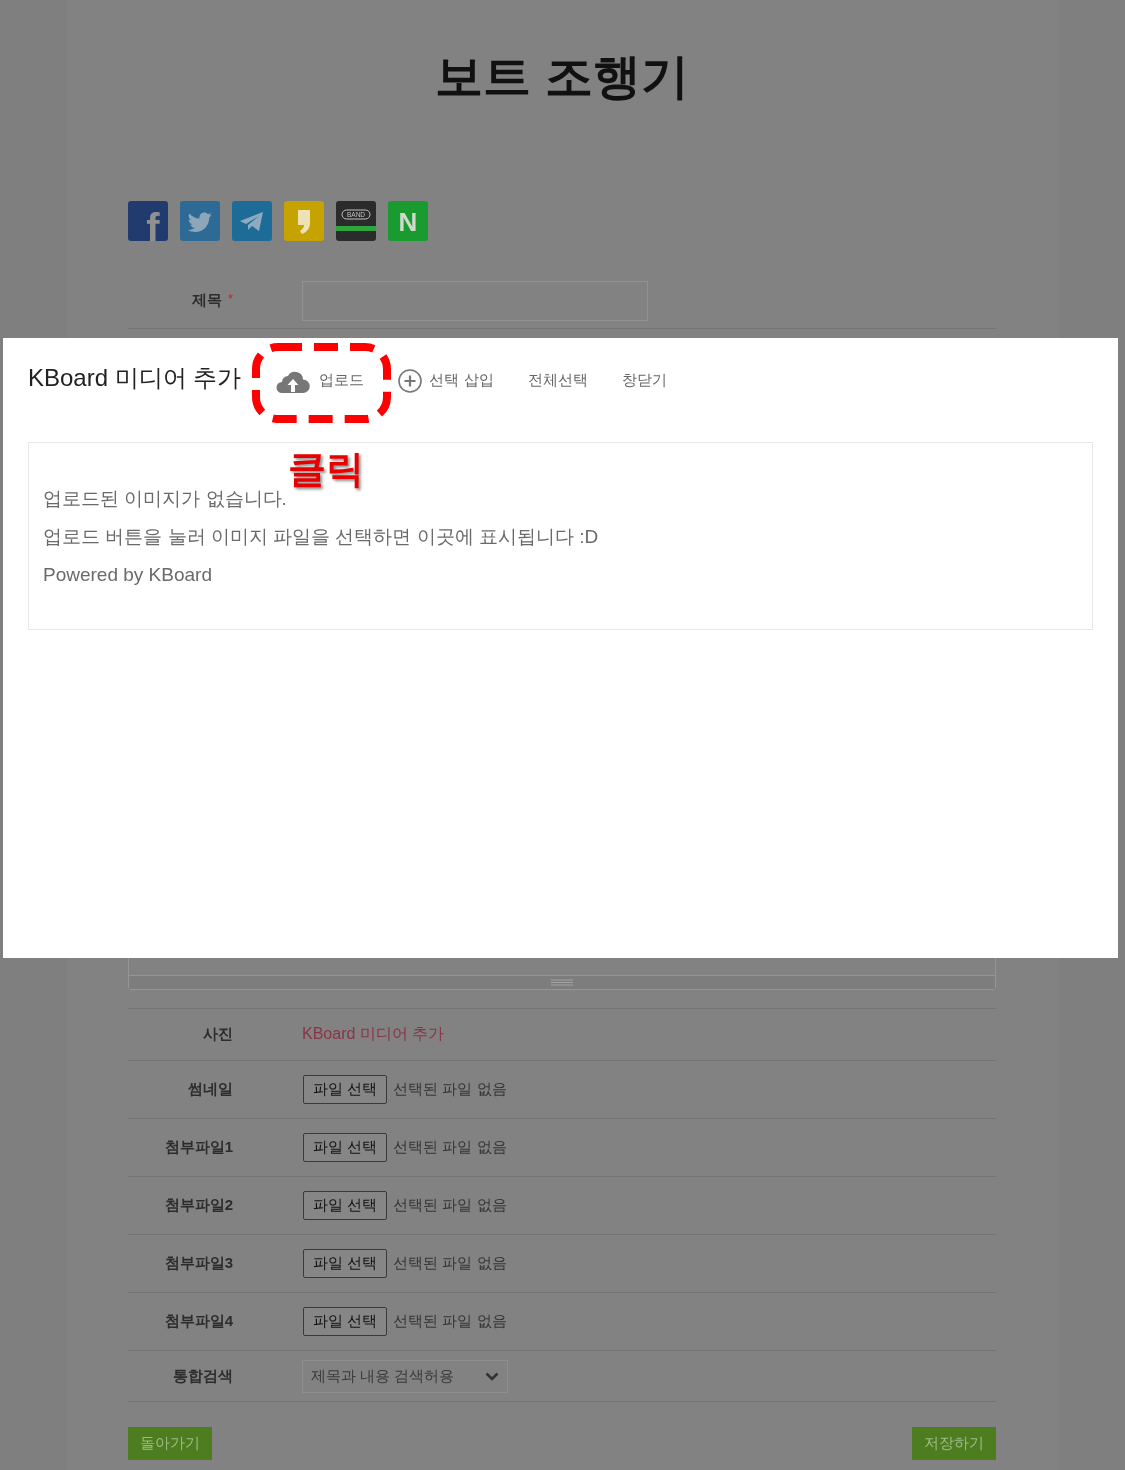  What do you see at coordinates (165, 499) in the screenshot?
I see `empty-notice-text: 업로드된 이미지가 없습니다.` at bounding box center [165, 499].